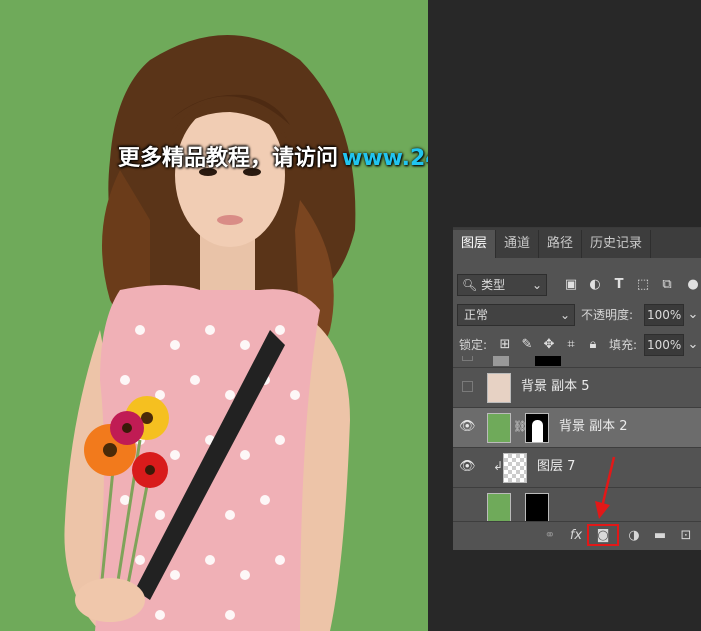 The width and height of the screenshot is (701, 631). I want to click on lock-artboard-icon: ⌗, so click(571, 345).